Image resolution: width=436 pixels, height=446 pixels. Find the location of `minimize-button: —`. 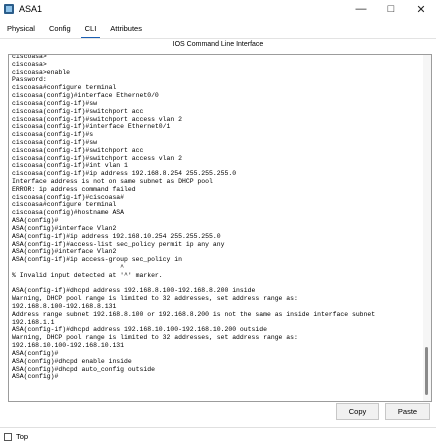

minimize-button: — is located at coordinates (361, 9).